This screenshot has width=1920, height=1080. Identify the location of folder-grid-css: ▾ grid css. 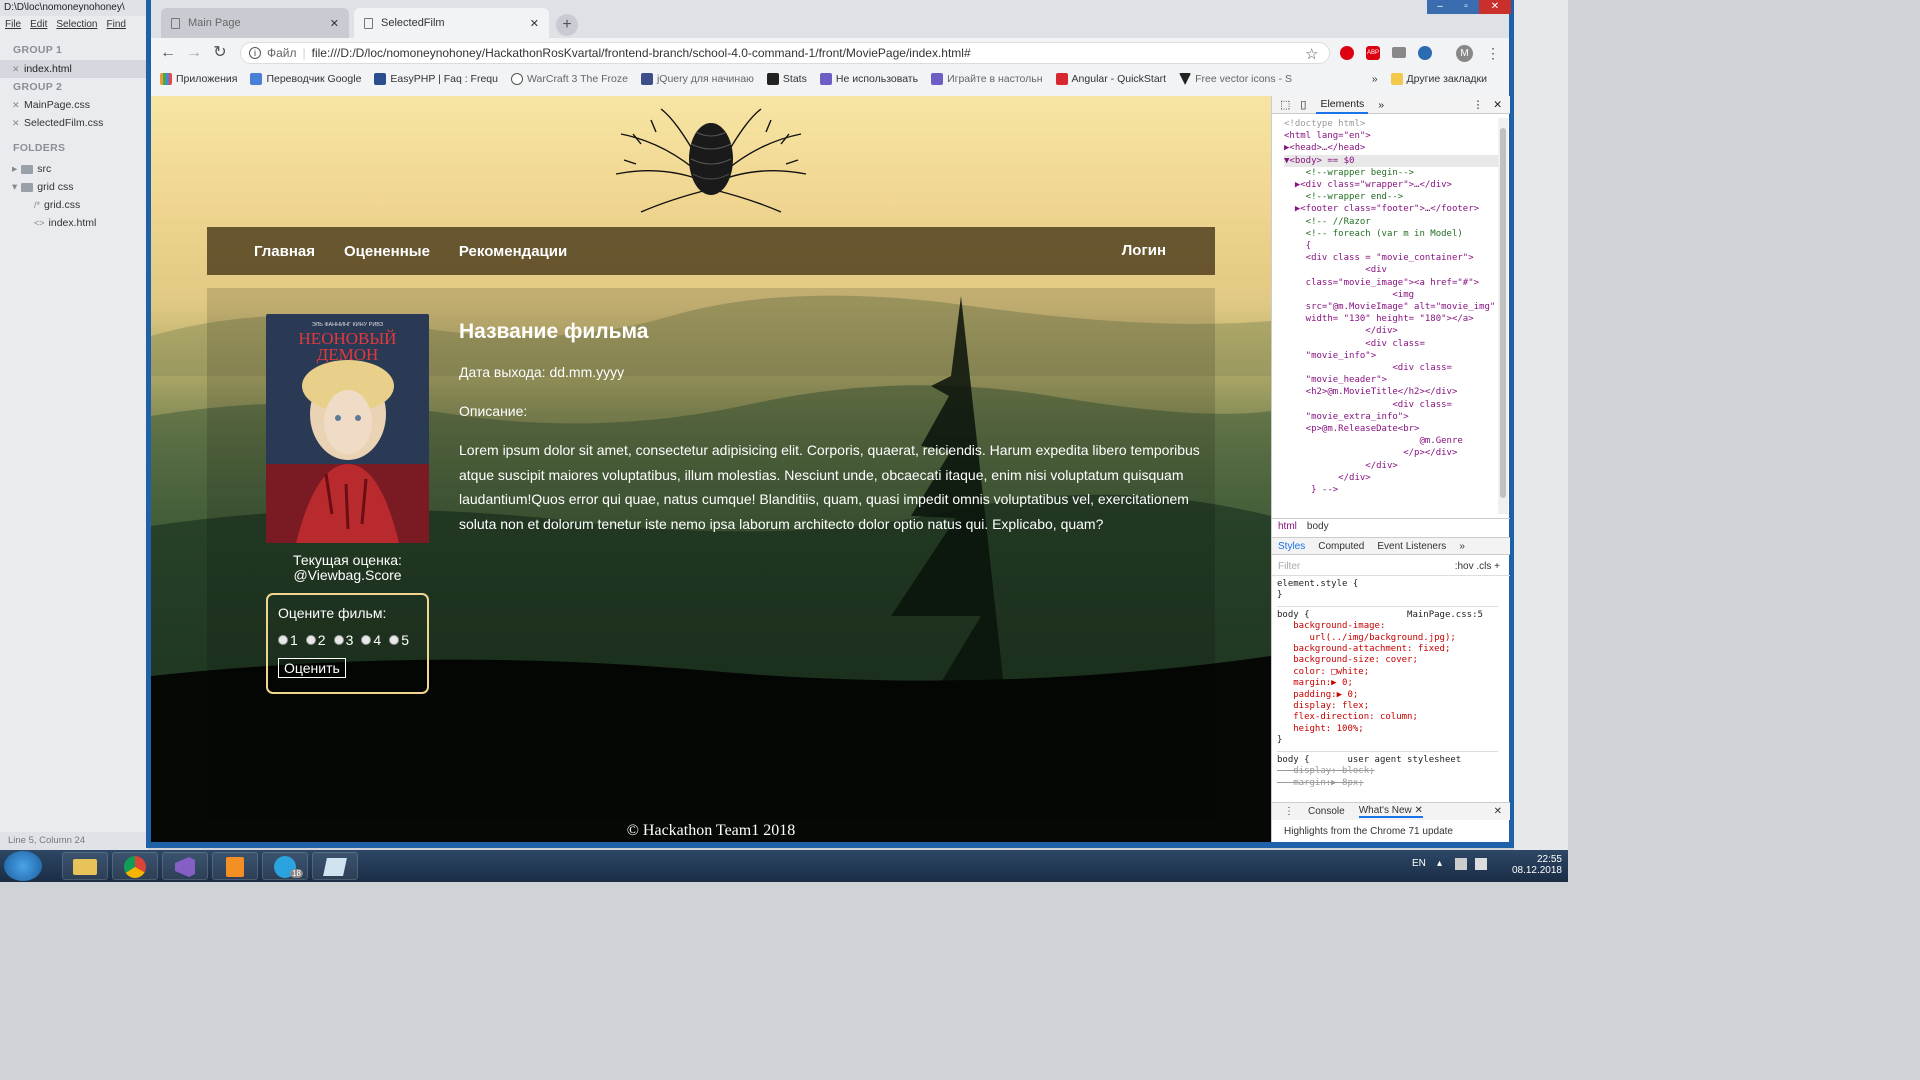
(74, 187).